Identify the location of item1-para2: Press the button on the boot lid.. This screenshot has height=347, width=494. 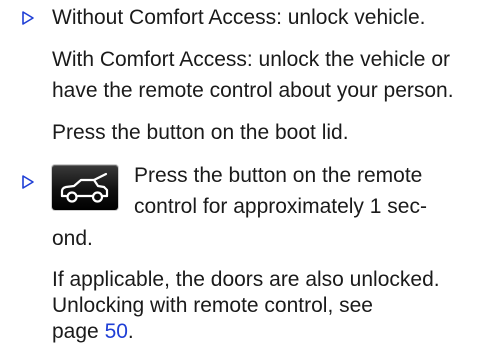
(200, 132).